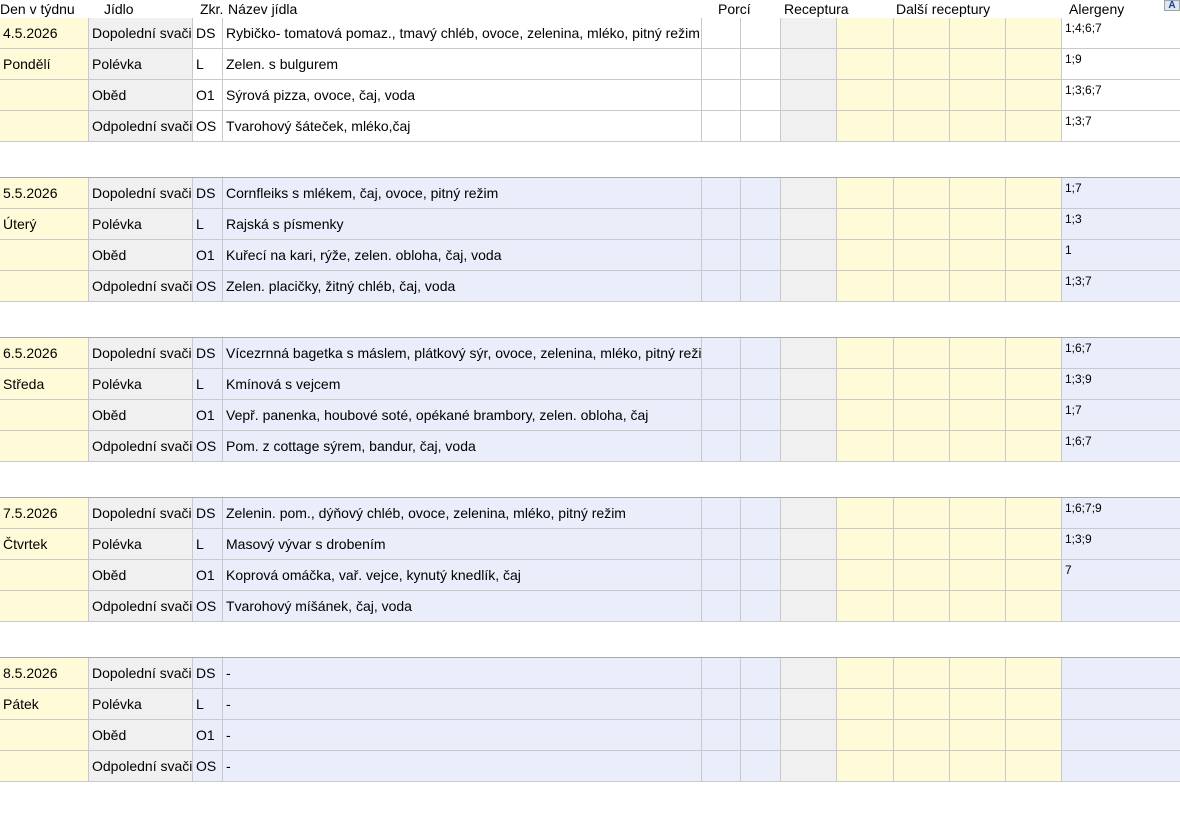  I want to click on day-cell: Pondělí, so click(44, 64).